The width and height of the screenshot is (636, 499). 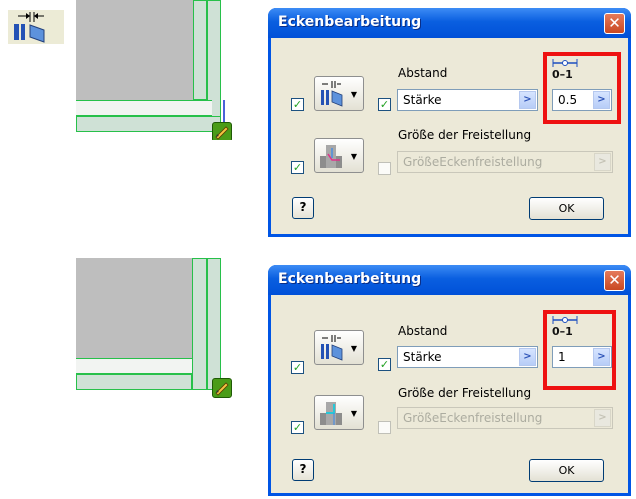 I want to click on model-preview-top, so click(x=159, y=70).